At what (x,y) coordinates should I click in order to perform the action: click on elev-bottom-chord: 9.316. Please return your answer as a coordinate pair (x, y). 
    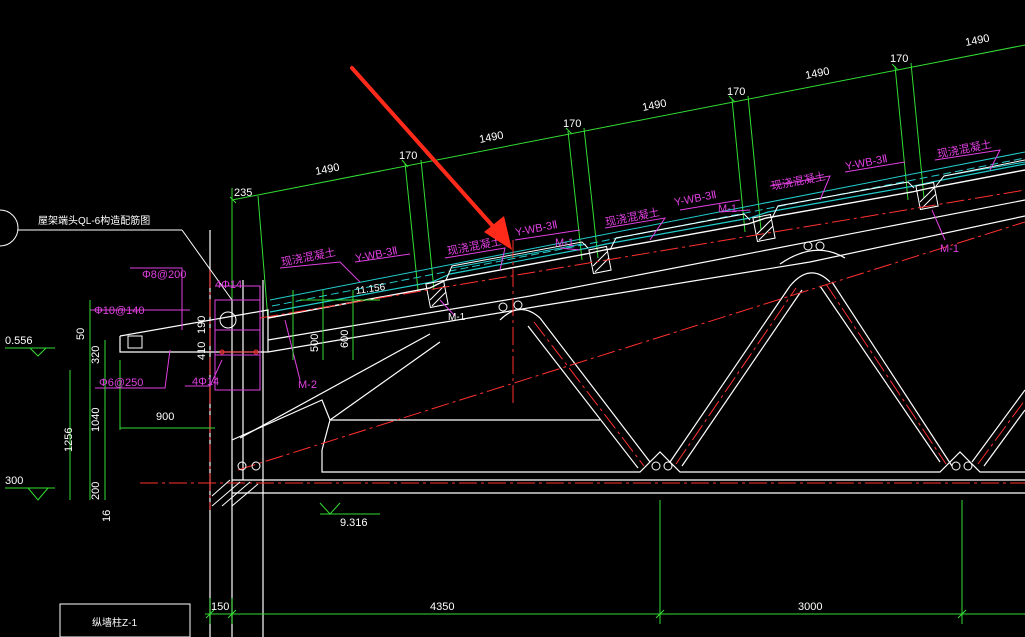
    Looking at the image, I should click on (354, 523).